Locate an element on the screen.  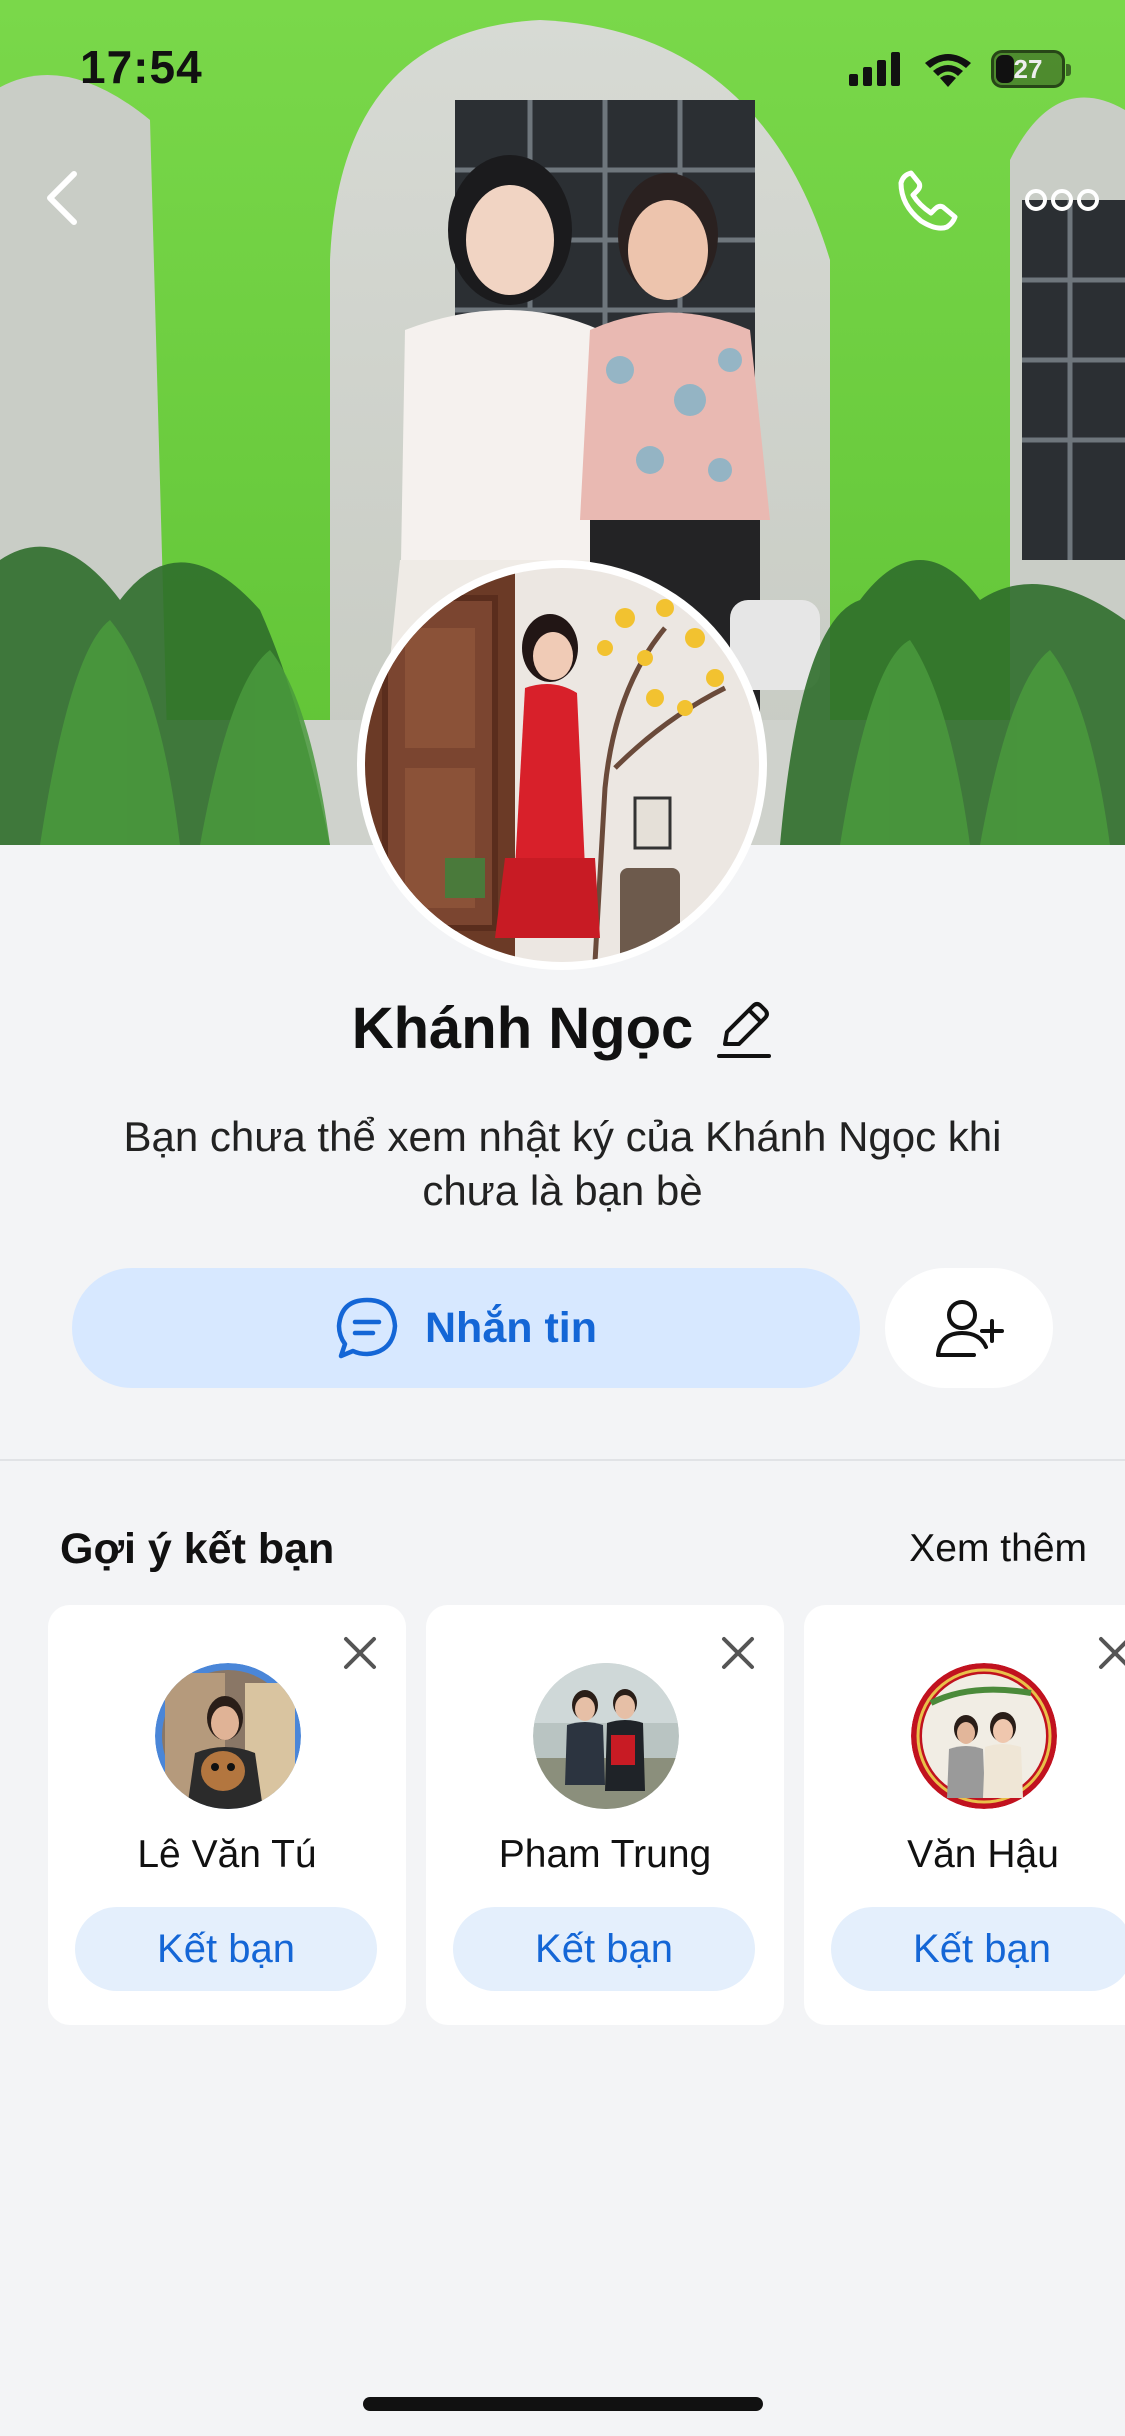
suggestion-name: Văn Hậu is located at coordinates (983, 1854).